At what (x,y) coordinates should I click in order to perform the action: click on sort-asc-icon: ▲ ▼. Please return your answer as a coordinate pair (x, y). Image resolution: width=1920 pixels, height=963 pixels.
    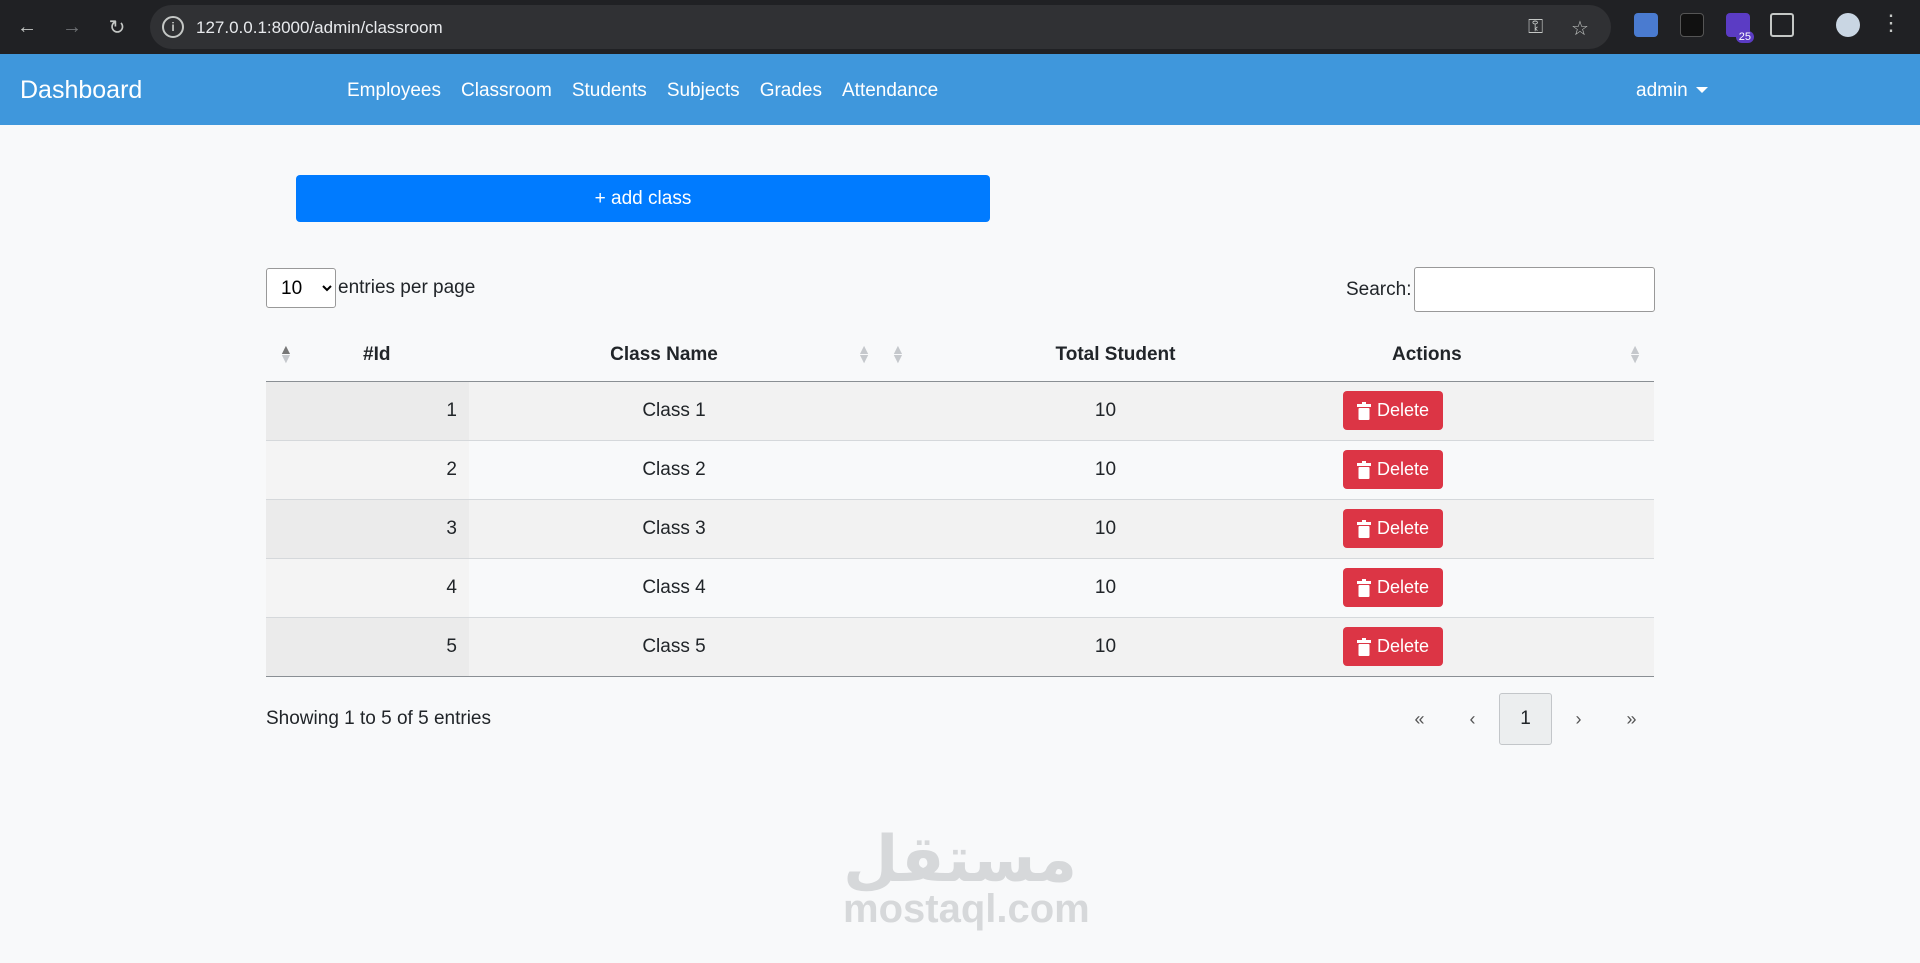
    Looking at the image, I should click on (286, 353).